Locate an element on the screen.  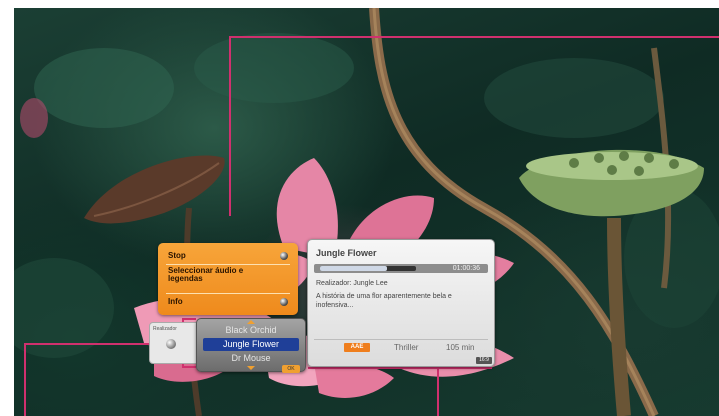
duration-text: 105 min is located at coordinates (460, 347).